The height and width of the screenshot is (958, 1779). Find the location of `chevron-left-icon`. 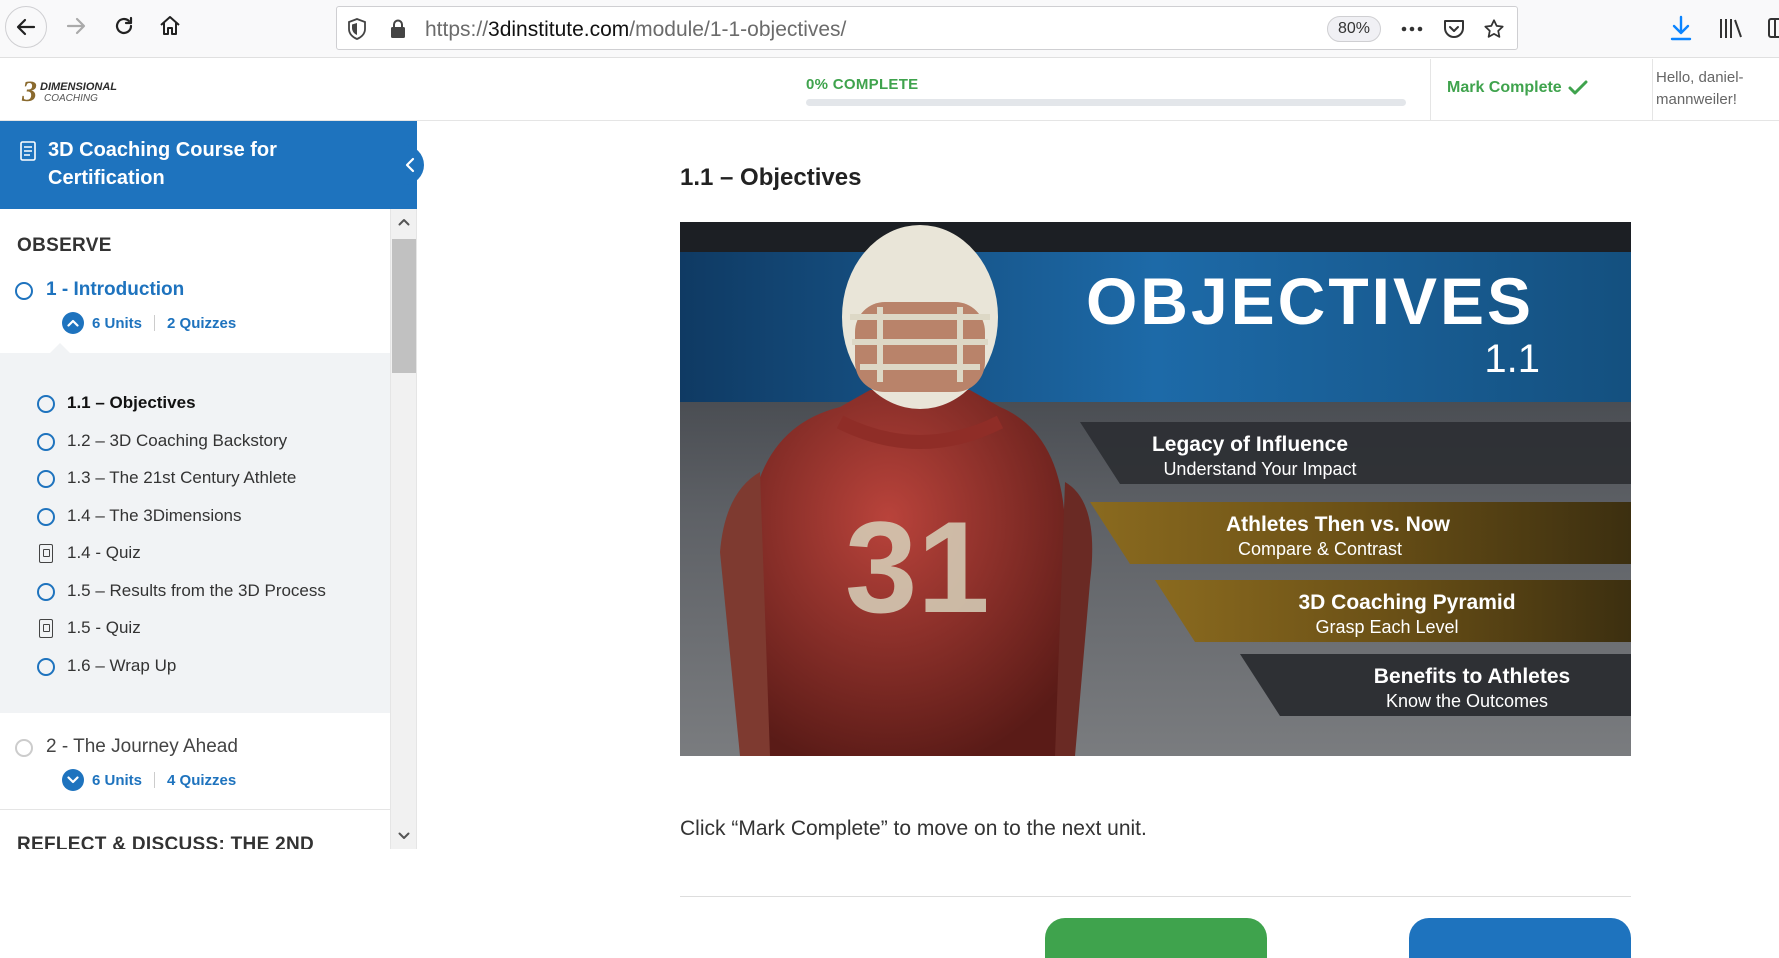

chevron-left-icon is located at coordinates (410, 165).